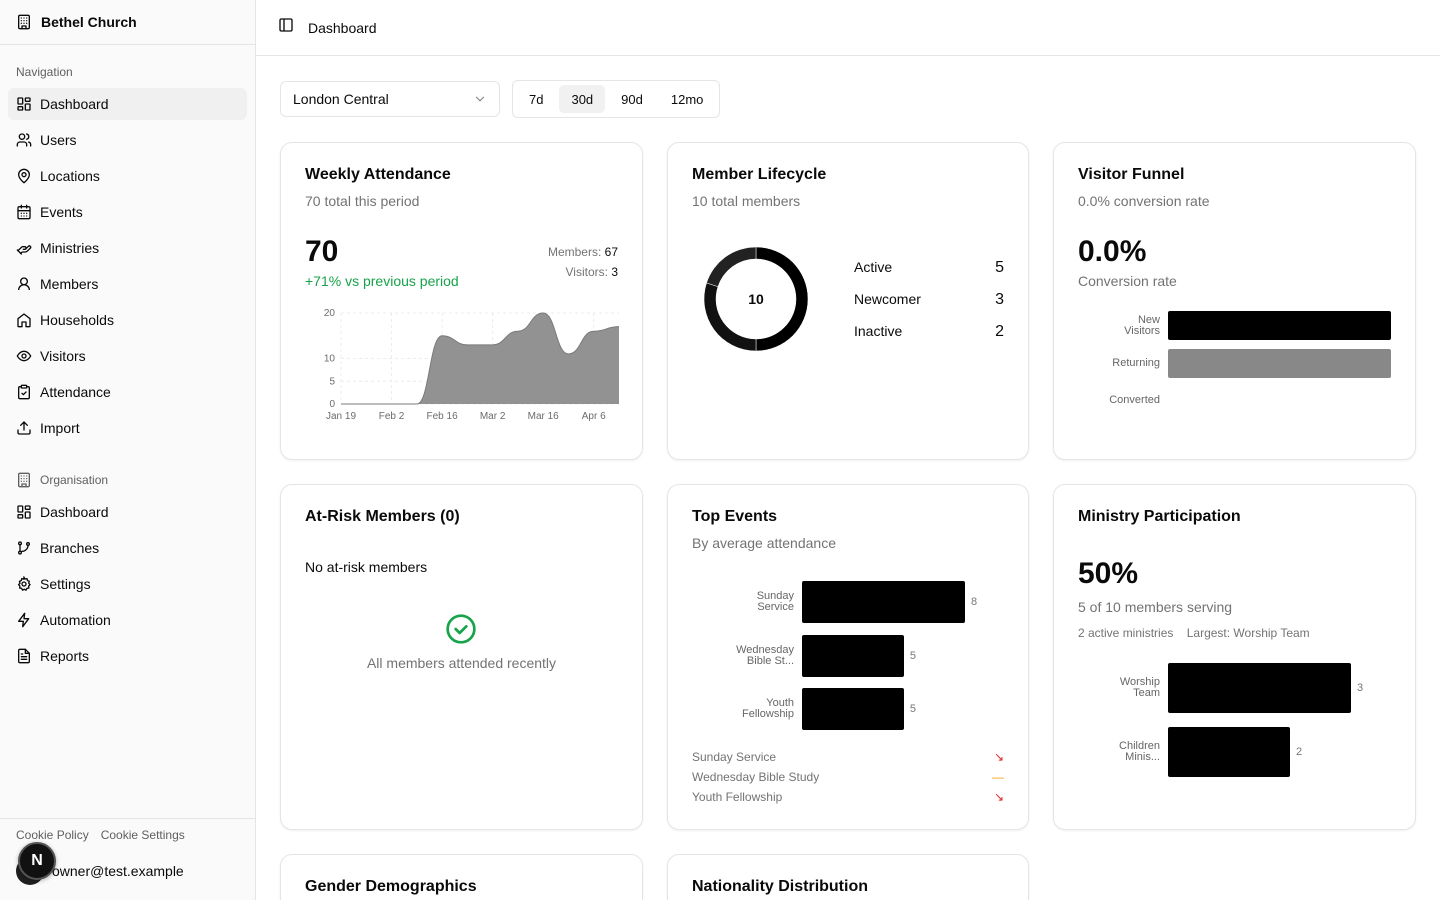 The width and height of the screenshot is (1440, 900). I want to click on attendance-total: 70, so click(322, 251).